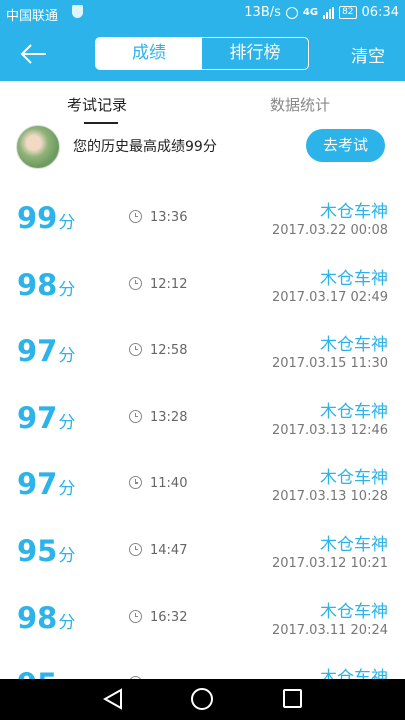 This screenshot has width=405, height=720. I want to click on start-exam-button: 去考试, so click(345, 145).